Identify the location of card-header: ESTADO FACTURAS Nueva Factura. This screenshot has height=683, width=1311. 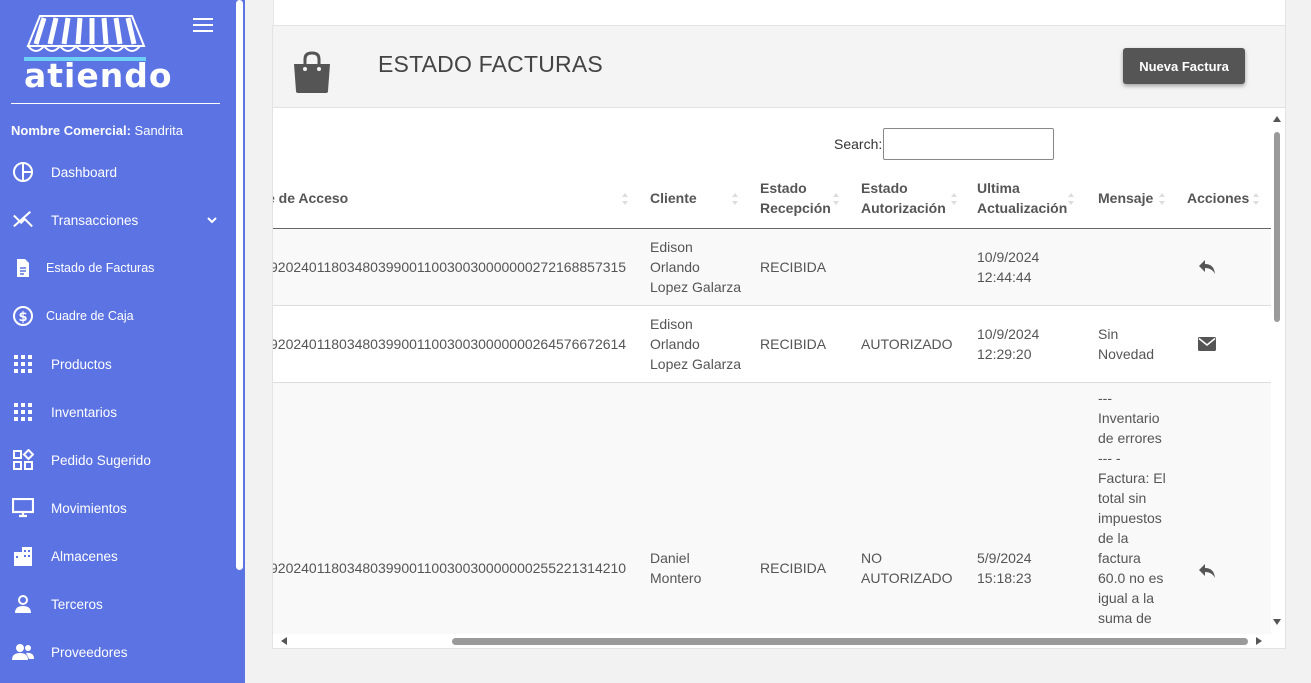
(779, 67).